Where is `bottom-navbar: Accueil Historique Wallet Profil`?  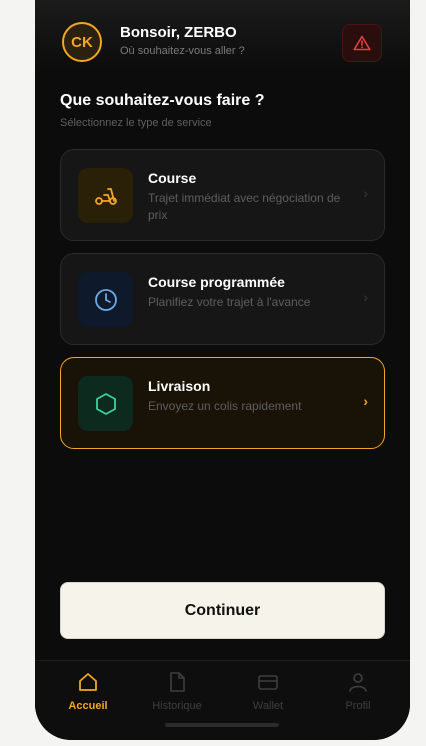
bottom-navbar: Accueil Historique Wallet Profil is located at coordinates (222, 700).